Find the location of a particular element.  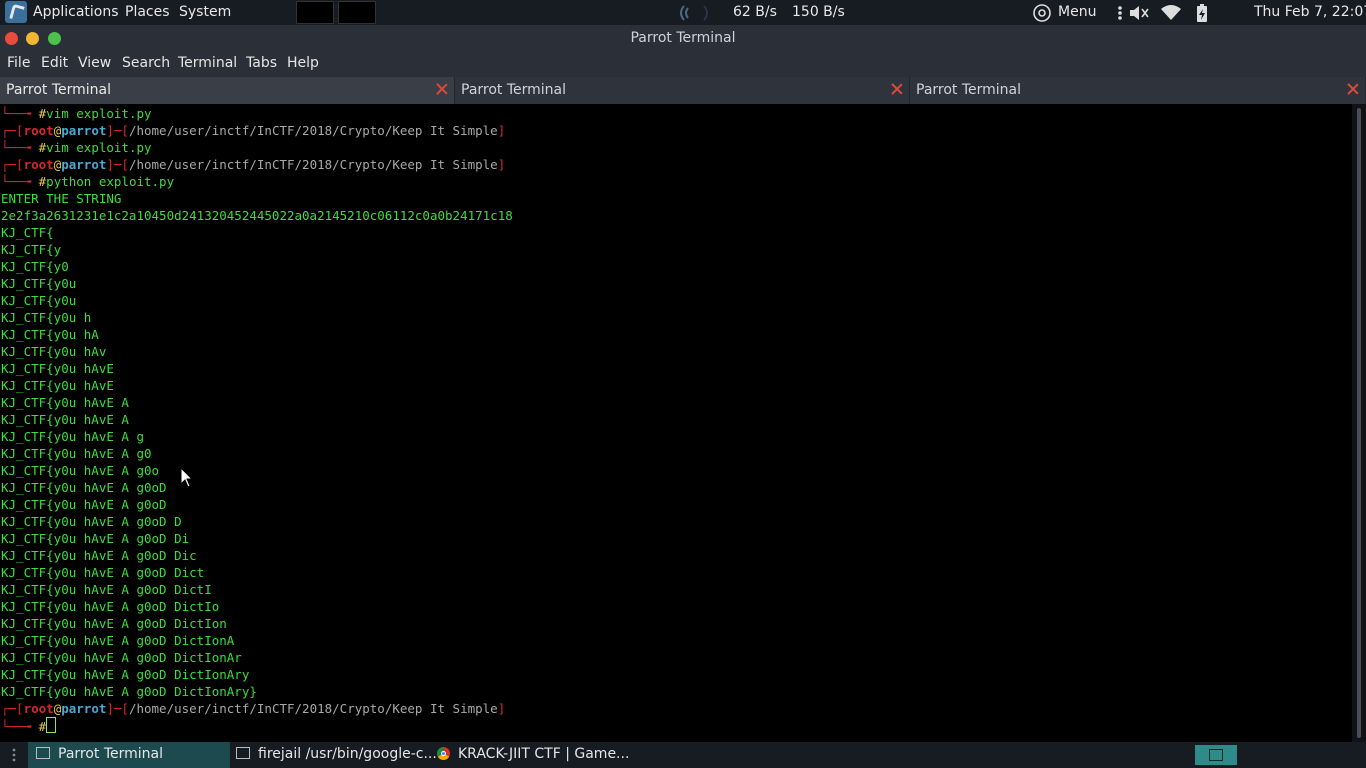

workspace-switcher is located at coordinates (1216, 755).